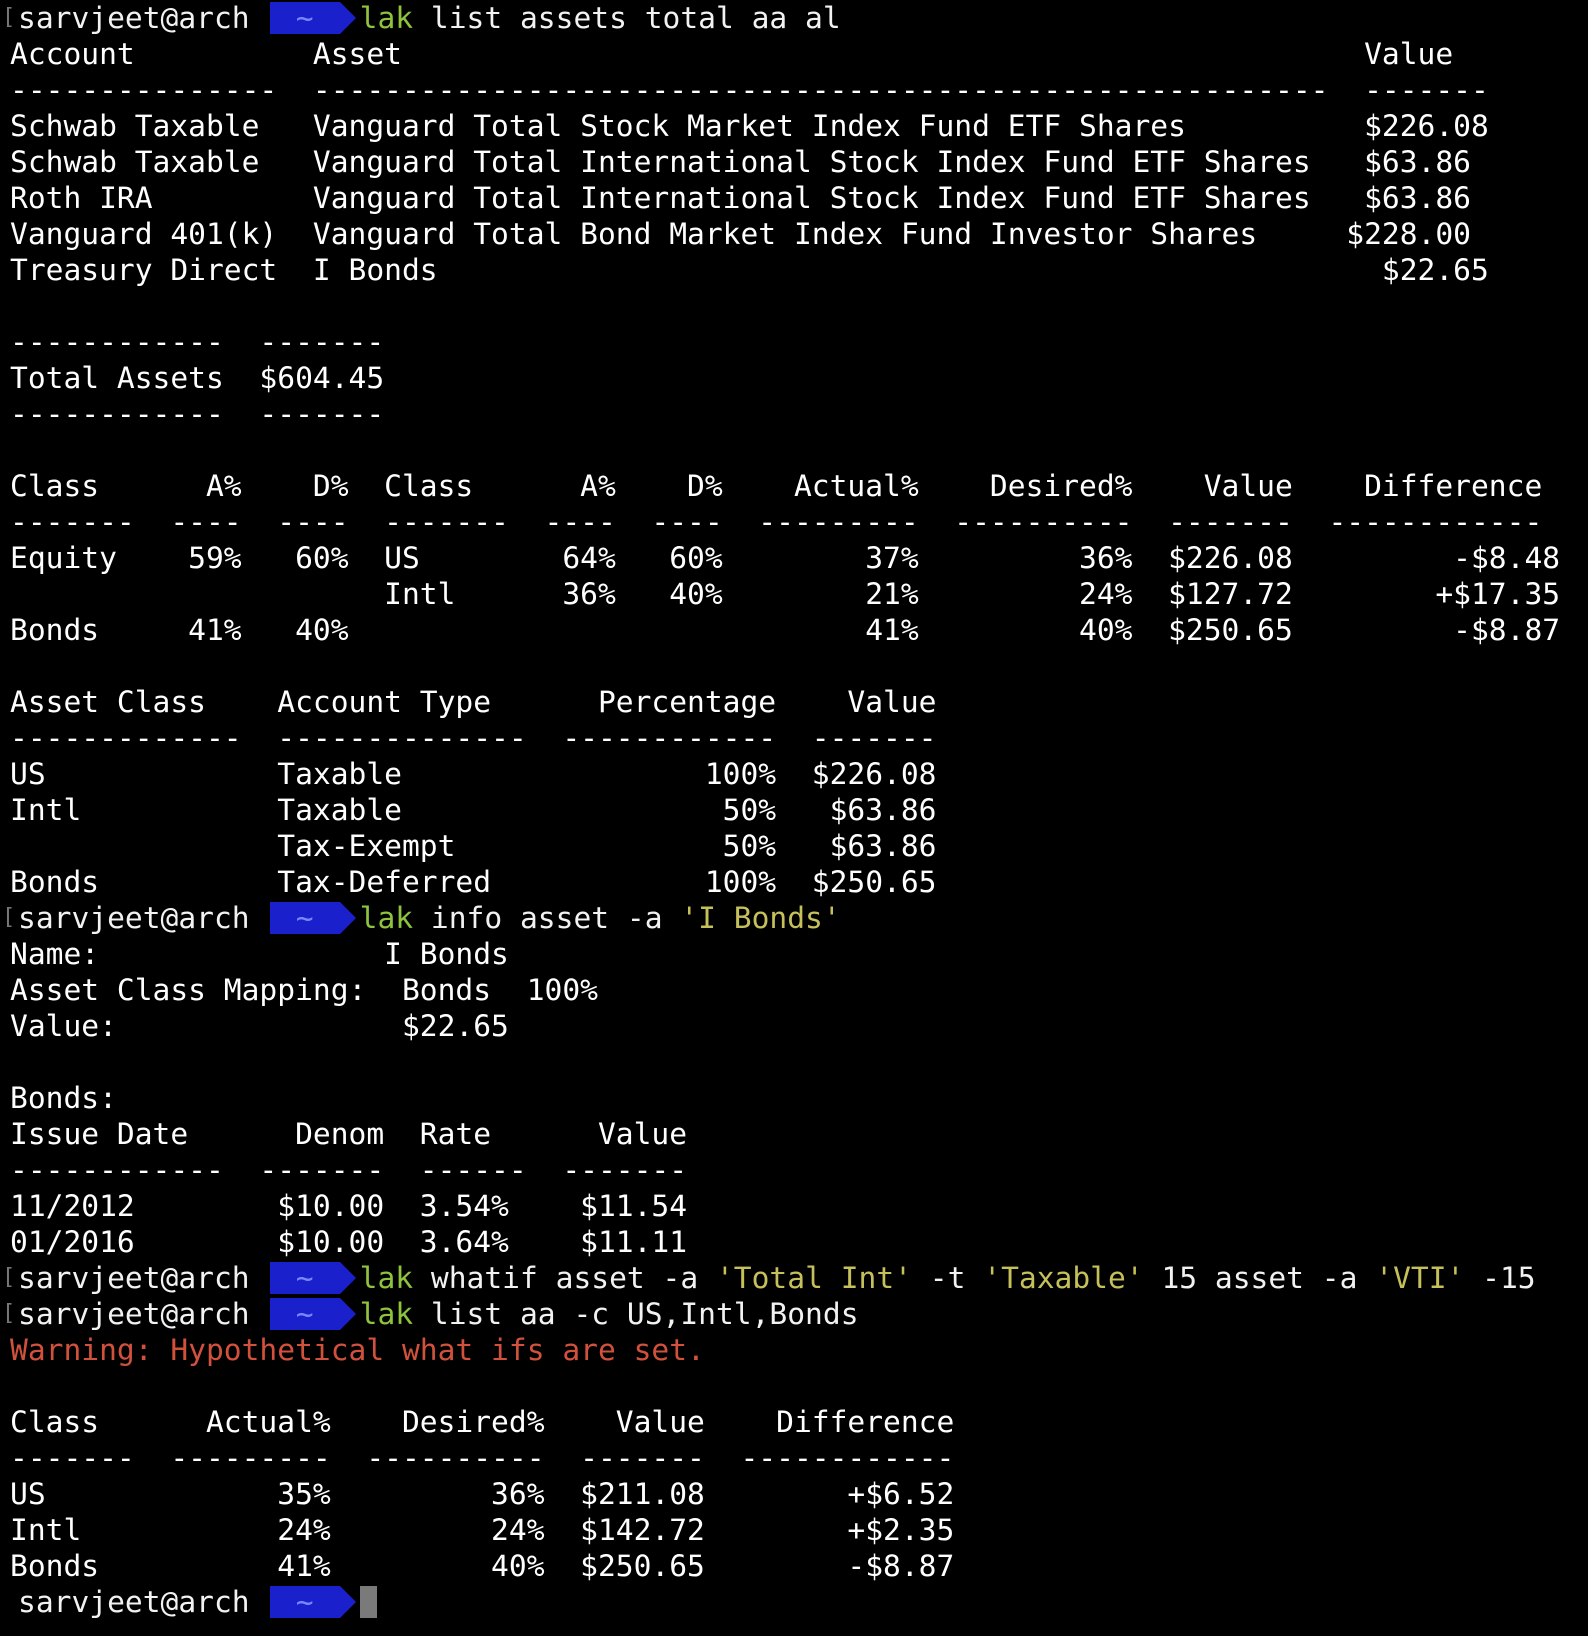  What do you see at coordinates (482, 1566) in the screenshot?
I see `output-line: Bonds 41% 40% $250.65 -$8.87` at bounding box center [482, 1566].